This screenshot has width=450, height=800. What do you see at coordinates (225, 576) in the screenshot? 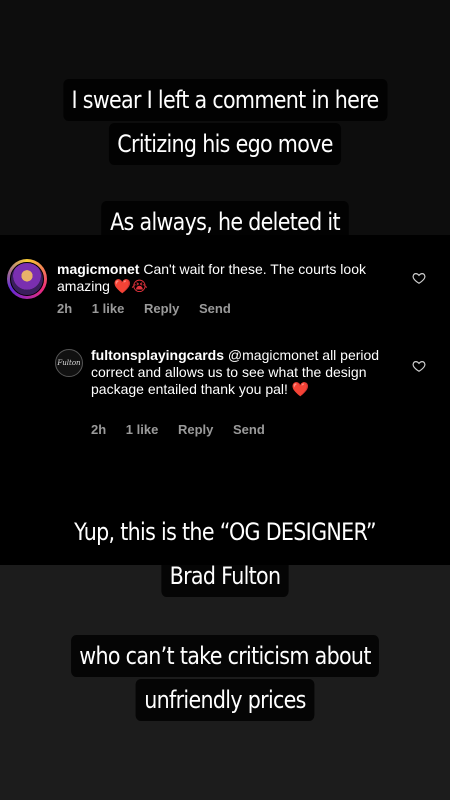
I see `caption-line: Brad Fulton` at bounding box center [225, 576].